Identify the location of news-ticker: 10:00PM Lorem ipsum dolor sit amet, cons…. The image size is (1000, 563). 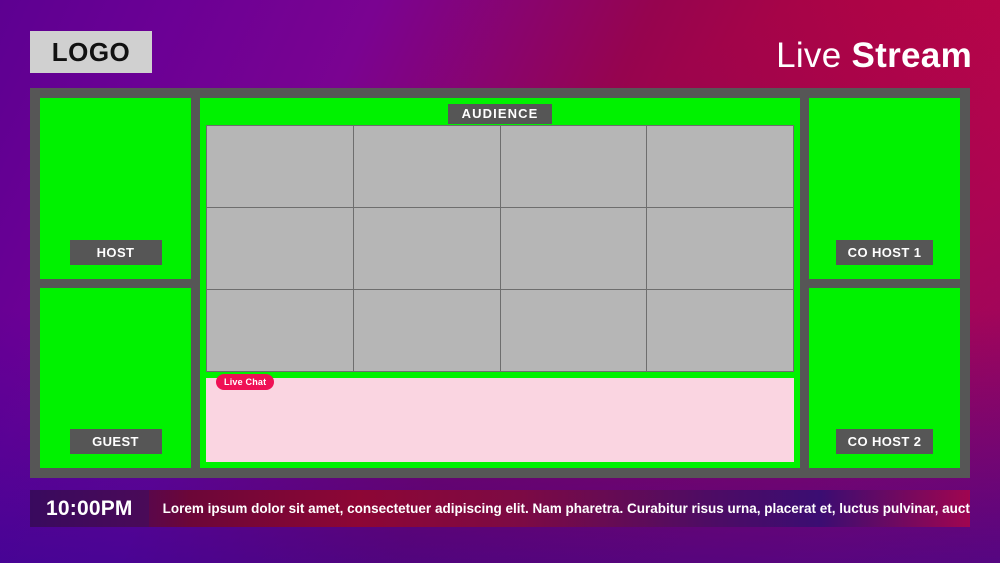
(500, 508).